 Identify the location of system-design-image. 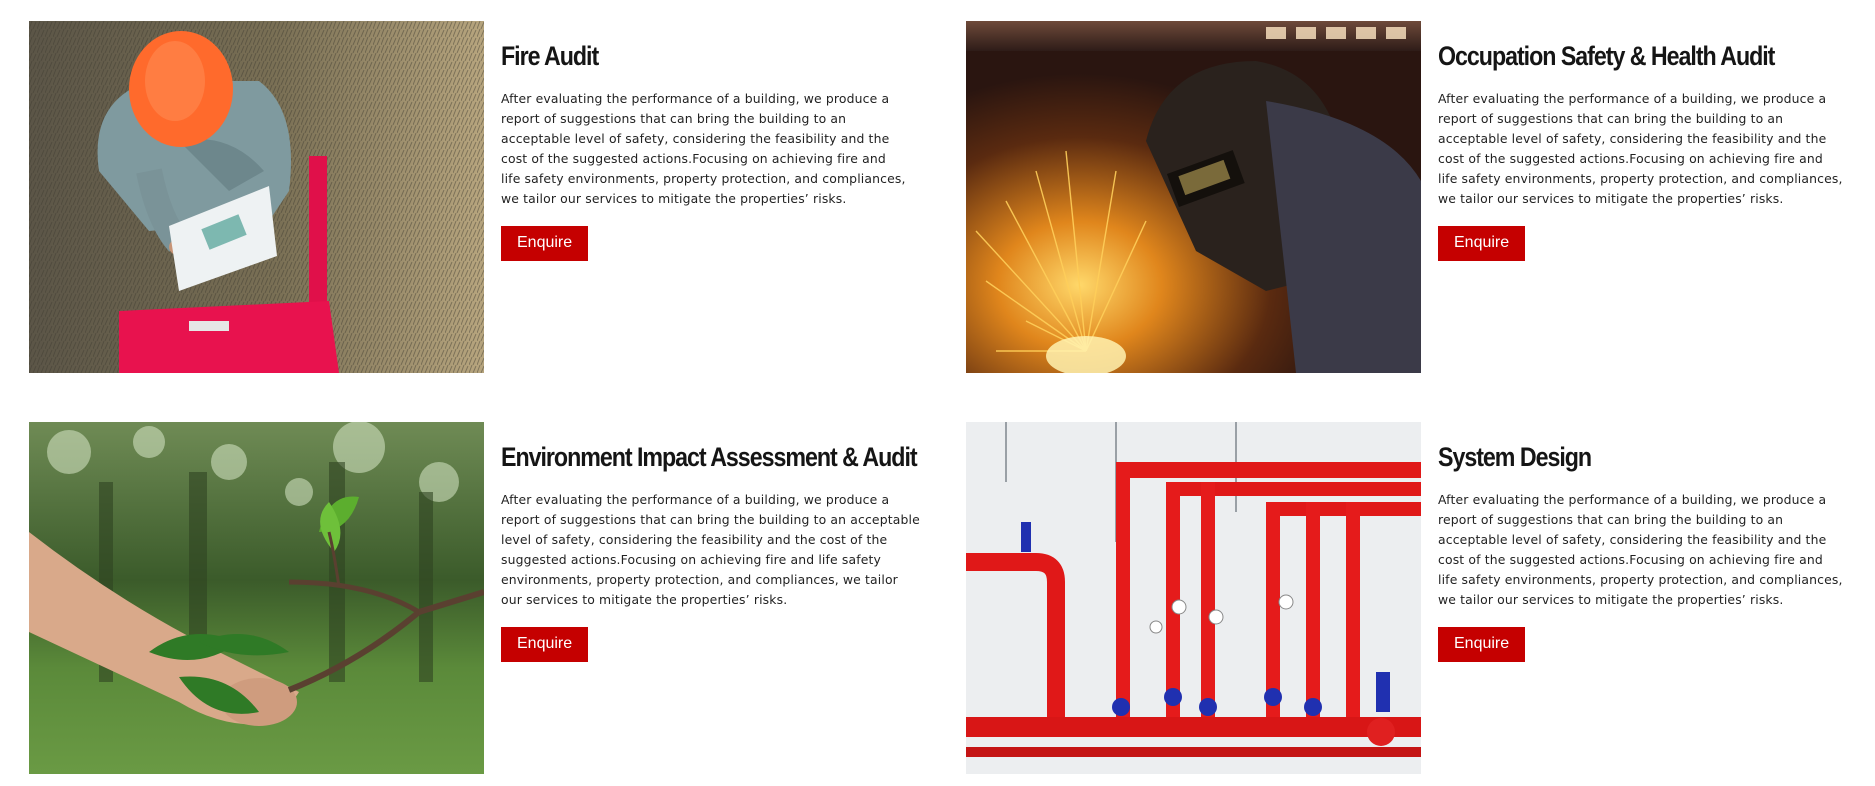
(1193, 598).